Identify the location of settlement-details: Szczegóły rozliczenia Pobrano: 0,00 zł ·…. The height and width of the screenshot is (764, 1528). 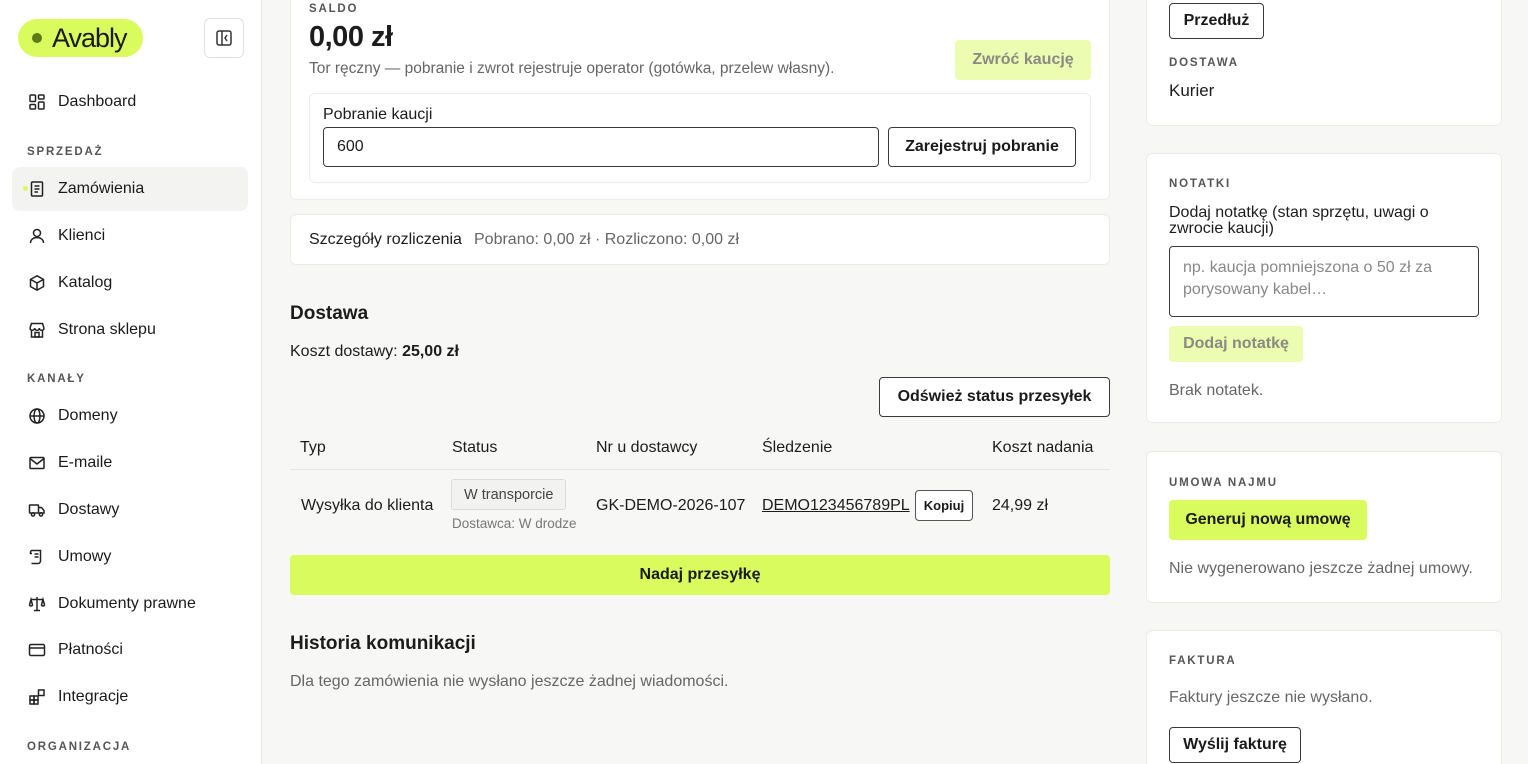
(700, 239).